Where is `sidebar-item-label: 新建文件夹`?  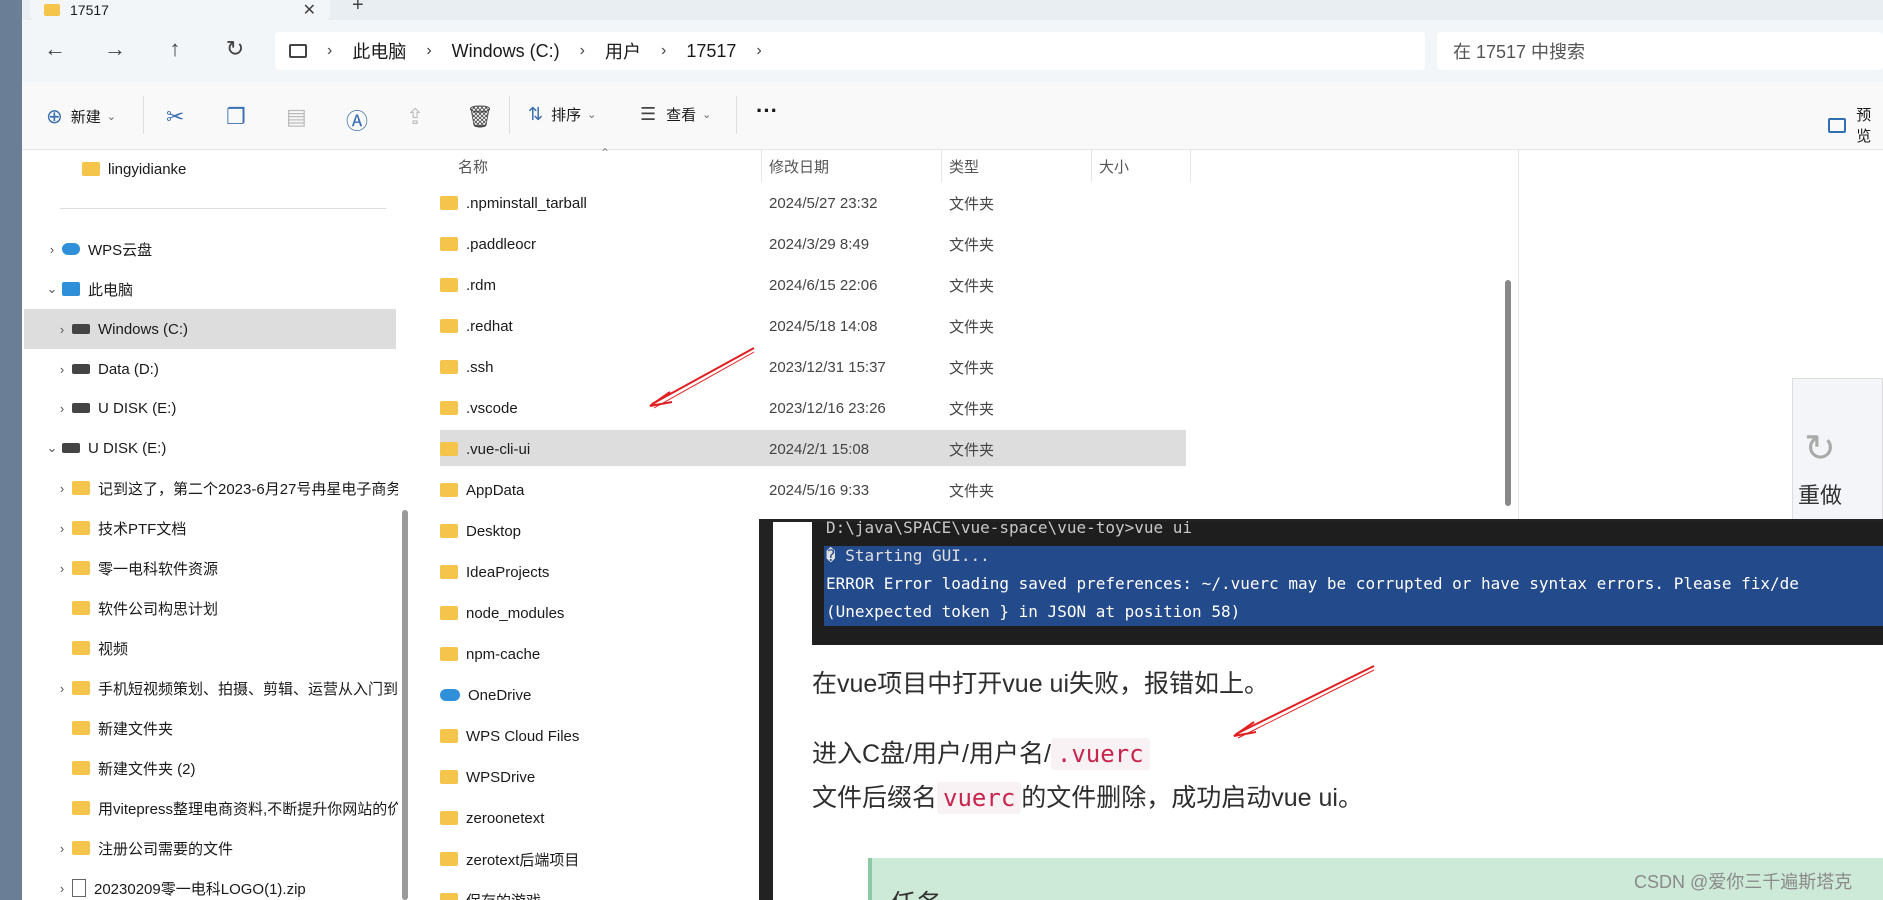
sidebar-item-label: 新建文件夹 is located at coordinates (135, 728).